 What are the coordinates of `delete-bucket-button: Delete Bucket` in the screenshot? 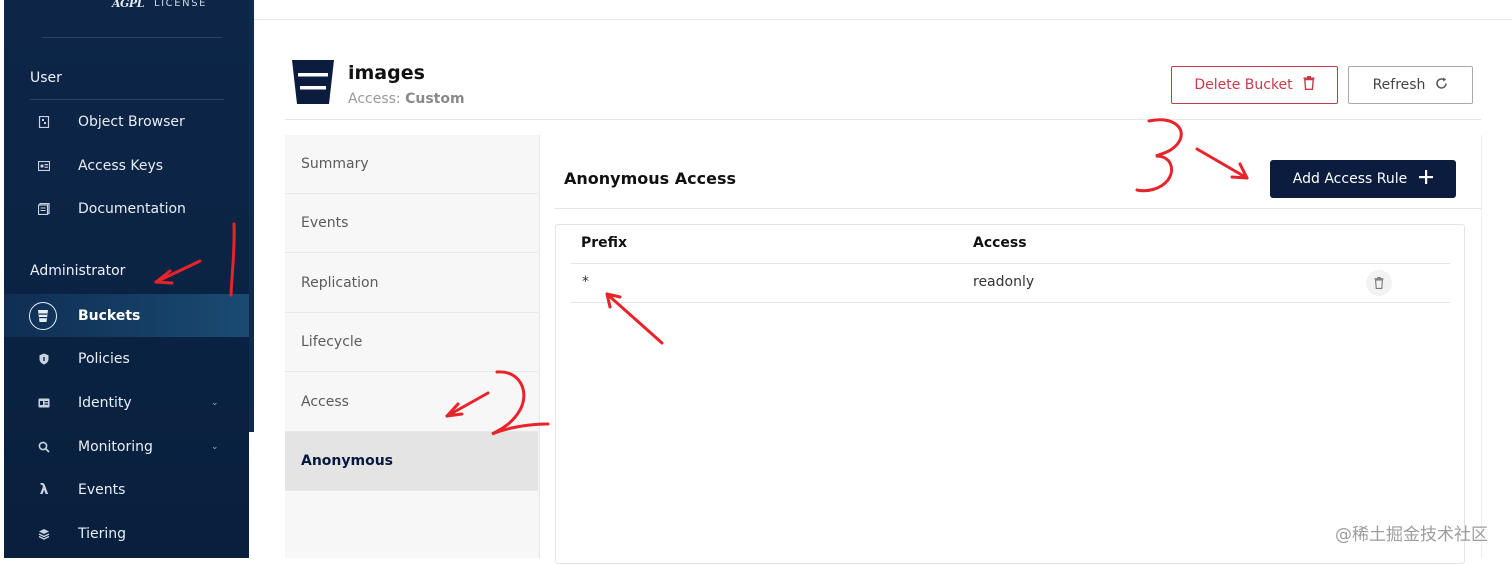 It's located at (1254, 85).